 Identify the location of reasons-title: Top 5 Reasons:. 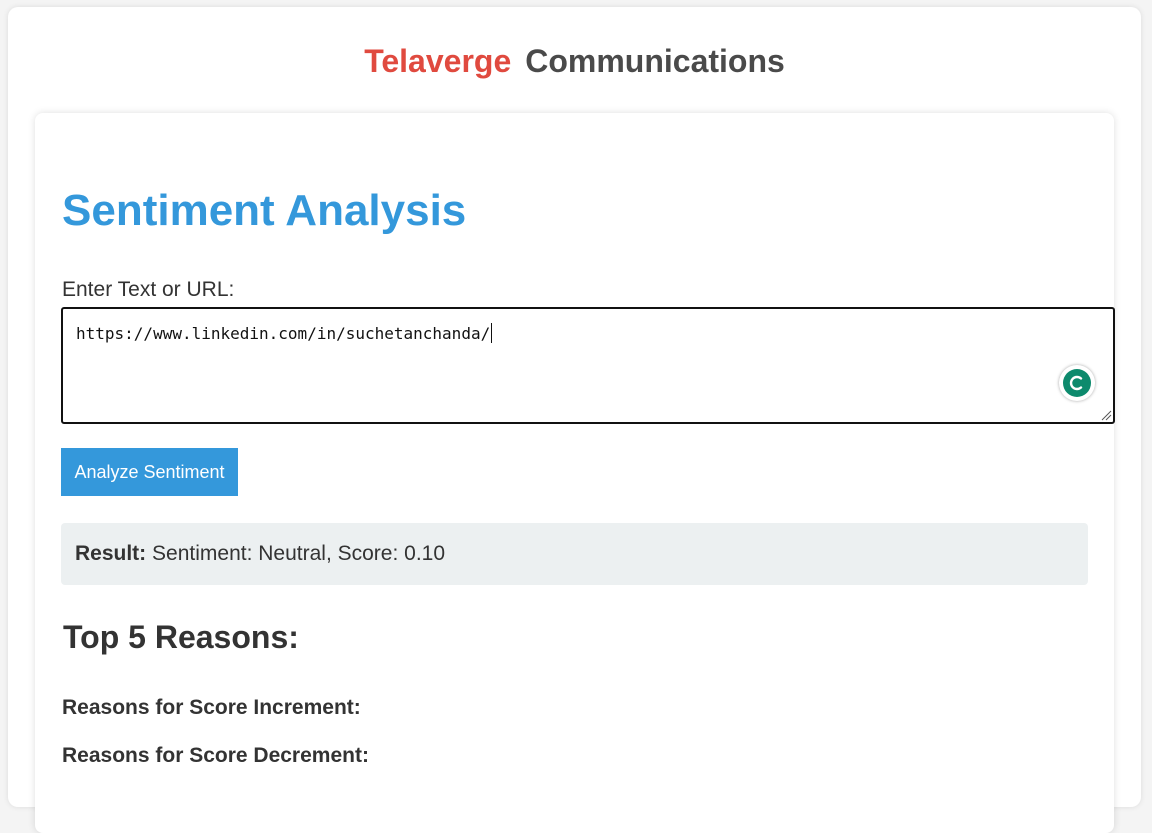
(181, 637).